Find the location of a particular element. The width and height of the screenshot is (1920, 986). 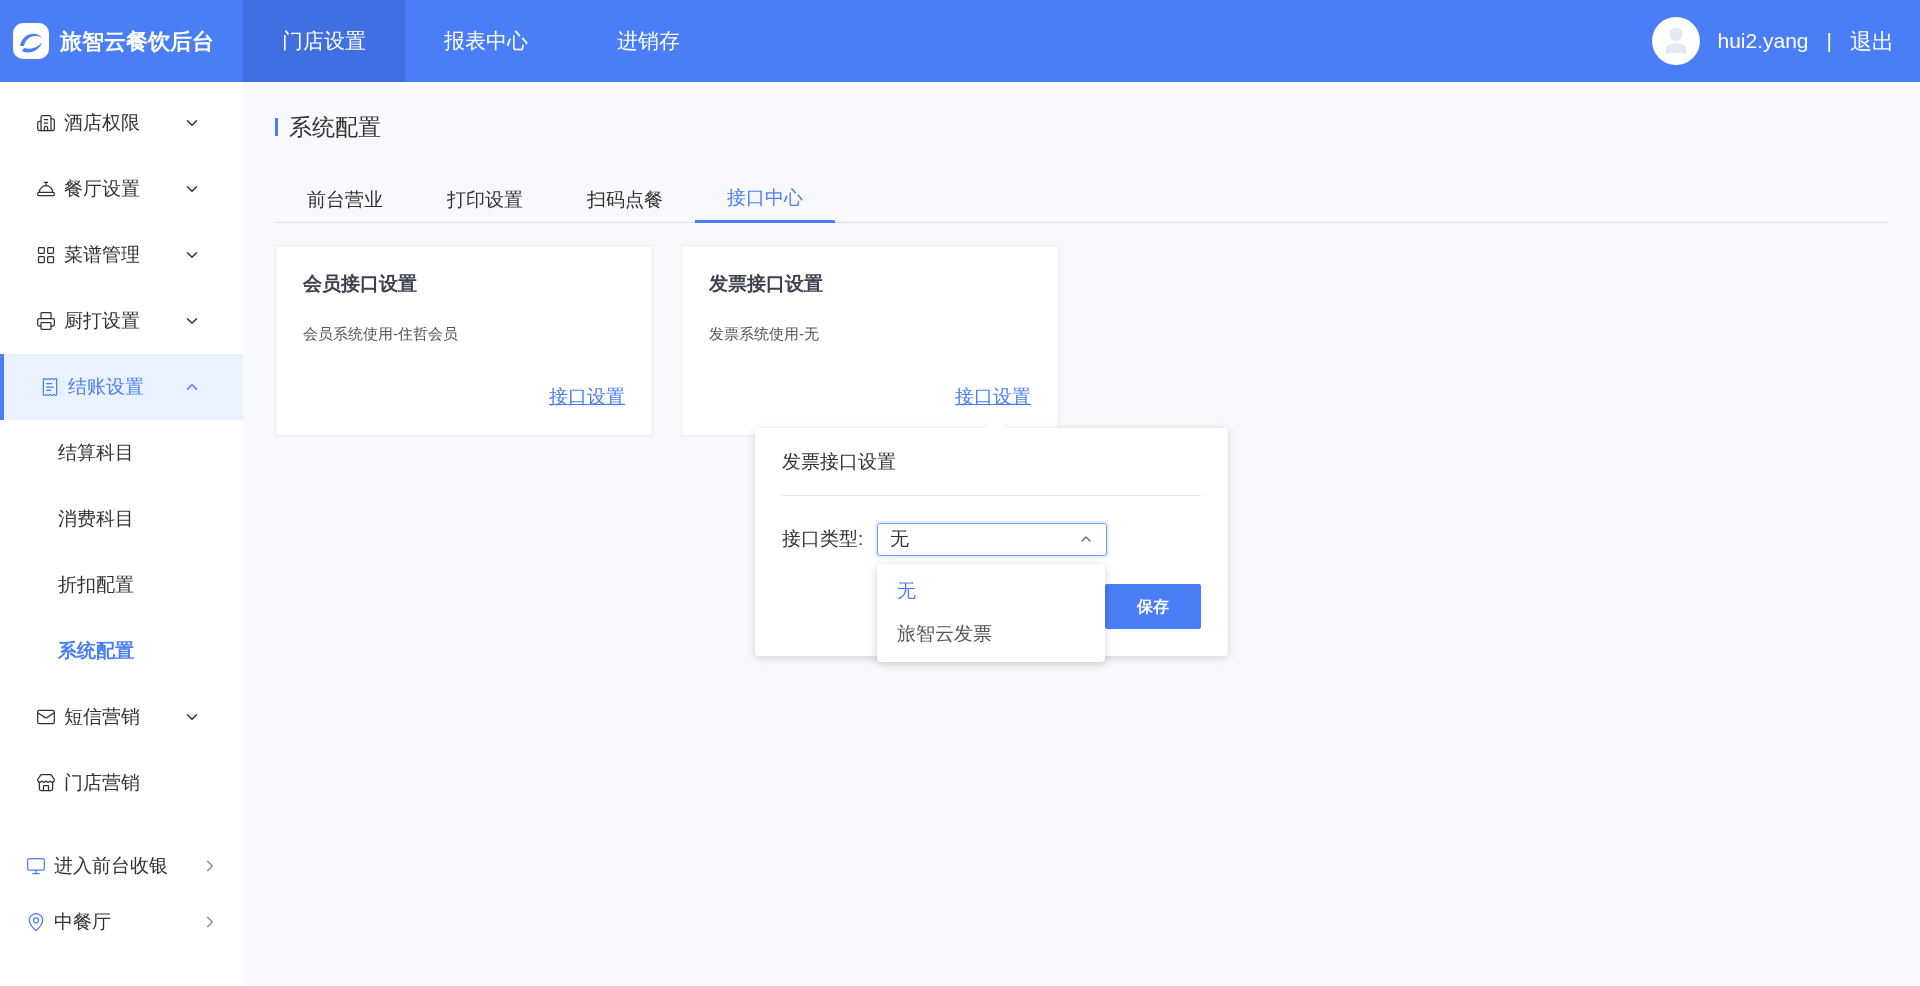

printer-icon is located at coordinates (46, 321).